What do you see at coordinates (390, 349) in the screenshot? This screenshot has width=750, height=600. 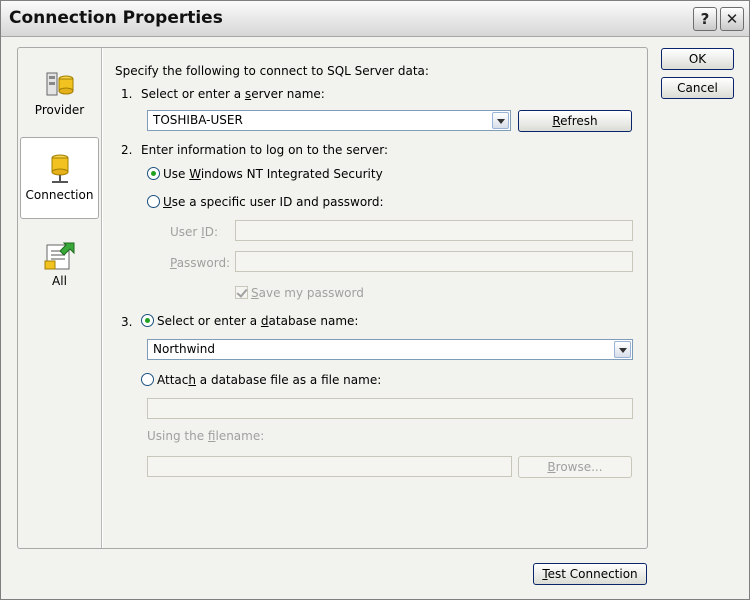 I see `database-name-combobox: Northwind` at bounding box center [390, 349].